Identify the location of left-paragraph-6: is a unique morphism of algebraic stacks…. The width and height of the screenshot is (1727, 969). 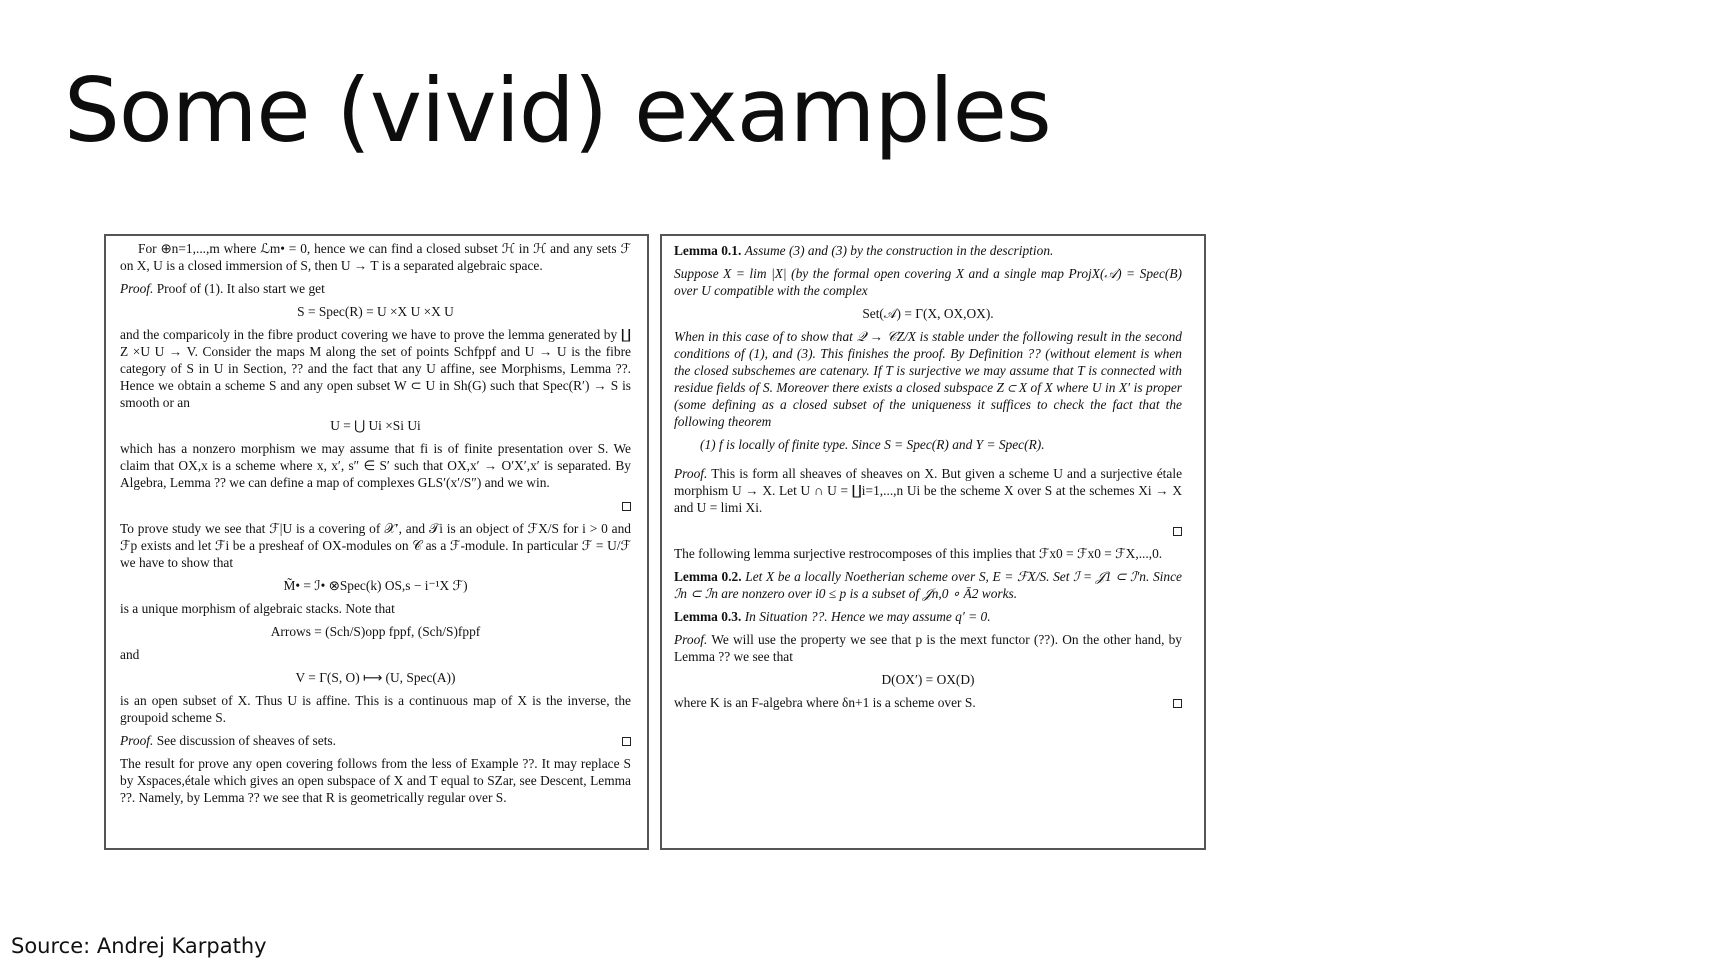
(257, 608).